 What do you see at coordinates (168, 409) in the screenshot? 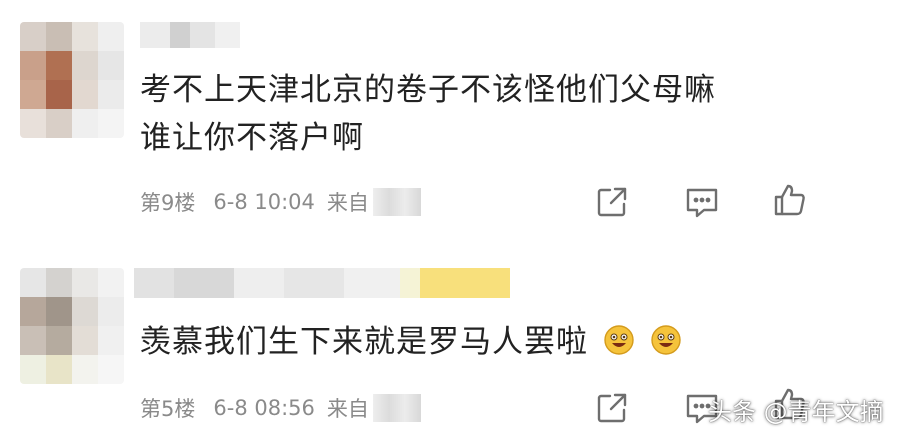
I see `floor-number: 第5楼` at bounding box center [168, 409].